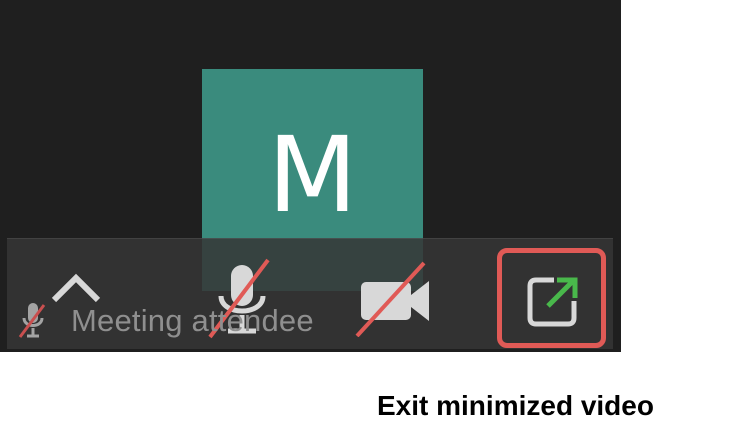  What do you see at coordinates (396, 295) in the screenshot?
I see `video-camera-muted-icon` at bounding box center [396, 295].